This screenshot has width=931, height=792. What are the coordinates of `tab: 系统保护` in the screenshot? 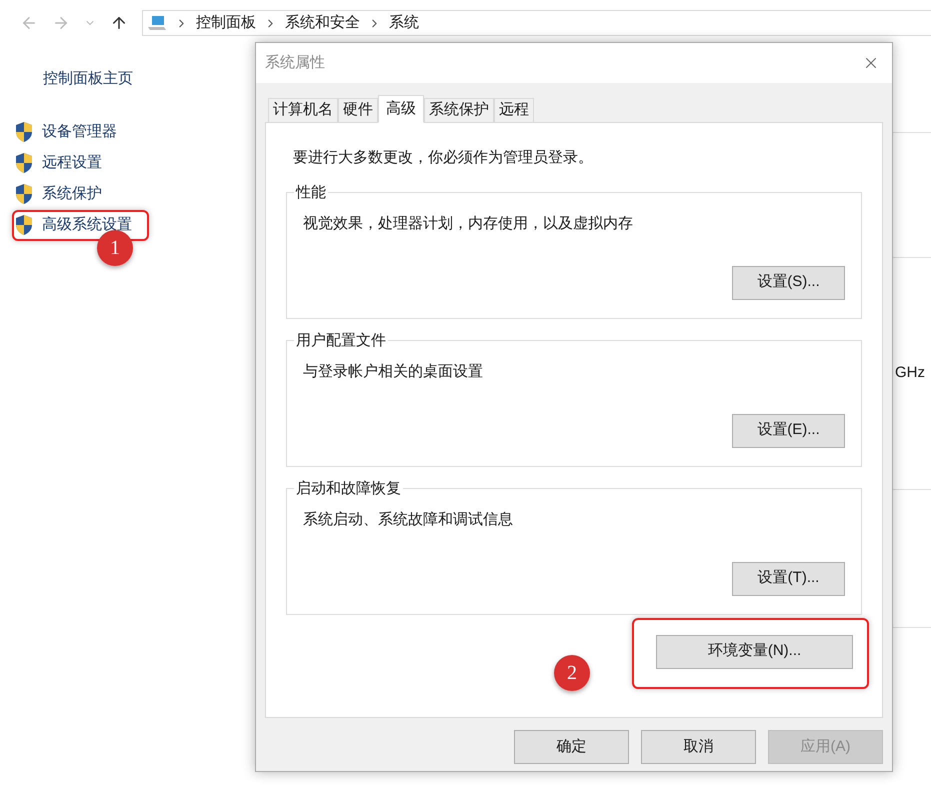 It's located at (459, 110).